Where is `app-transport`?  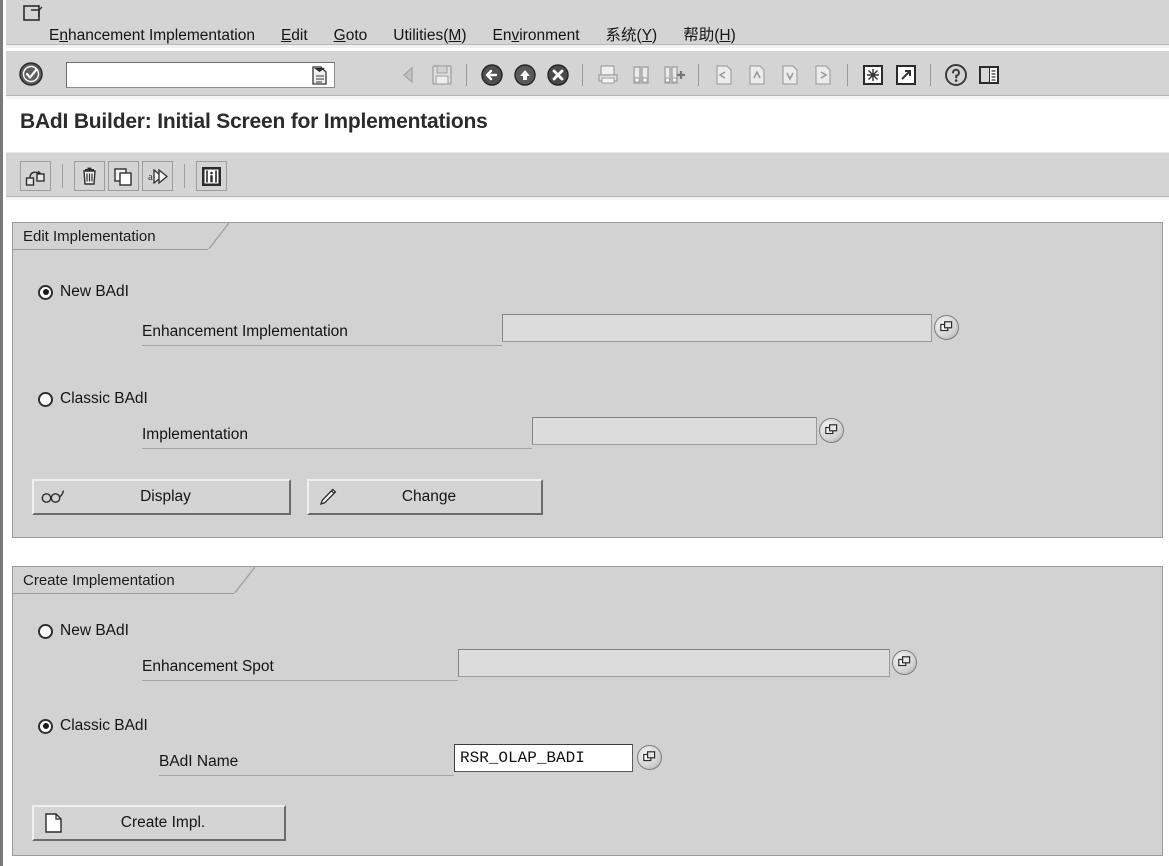 app-transport is located at coordinates (35, 176).